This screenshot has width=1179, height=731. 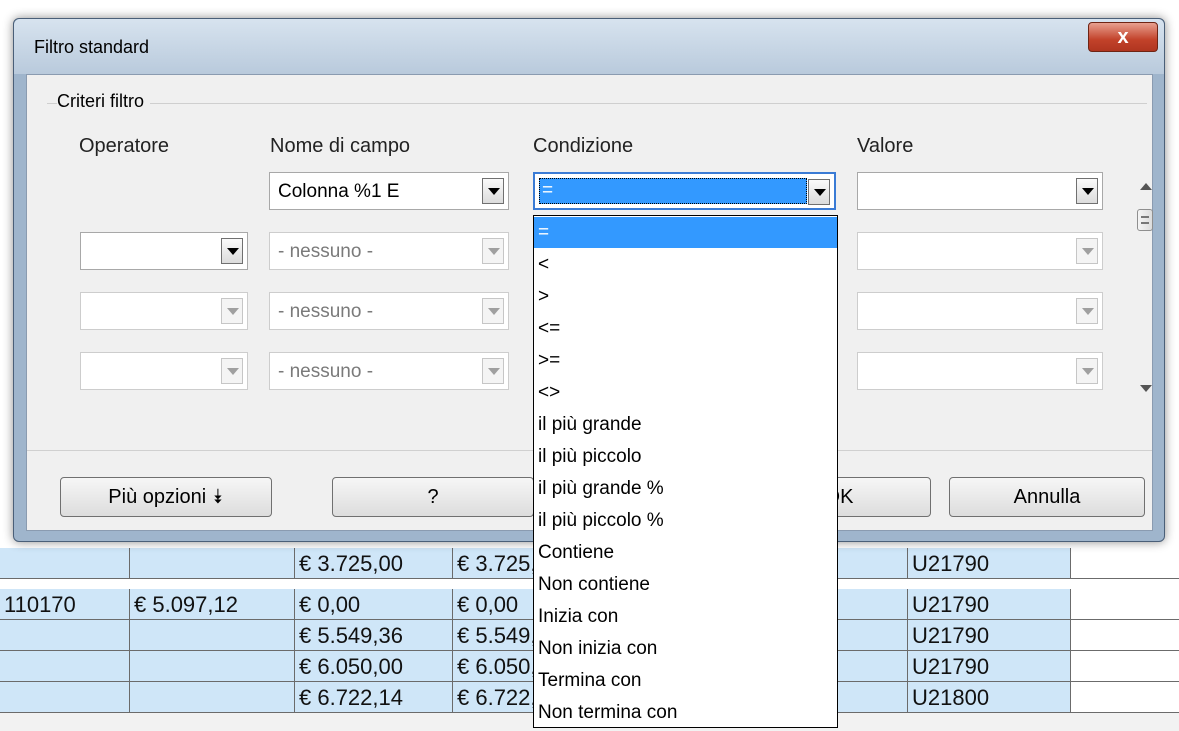 I want to click on condition-select-1: =, so click(x=684, y=191).